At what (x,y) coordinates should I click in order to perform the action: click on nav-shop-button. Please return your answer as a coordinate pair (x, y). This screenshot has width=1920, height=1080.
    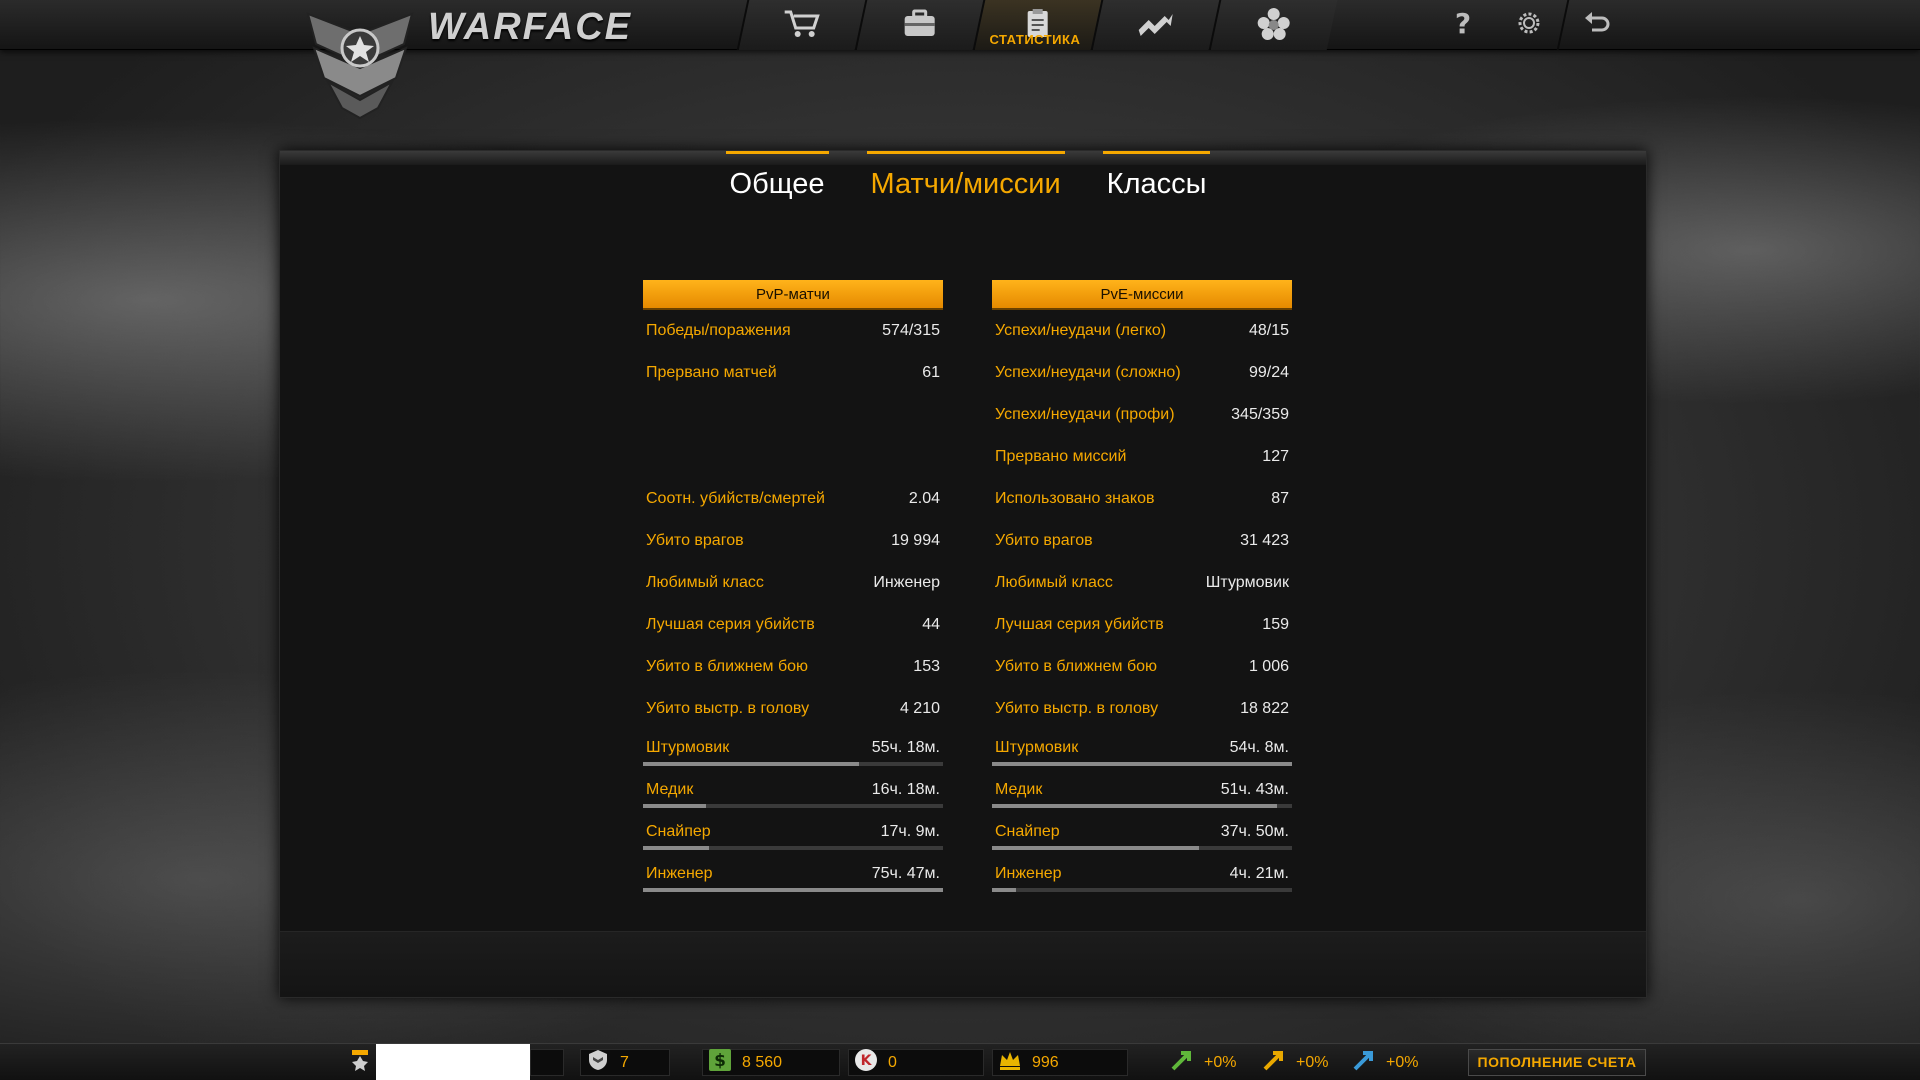
    Looking at the image, I should click on (801, 25).